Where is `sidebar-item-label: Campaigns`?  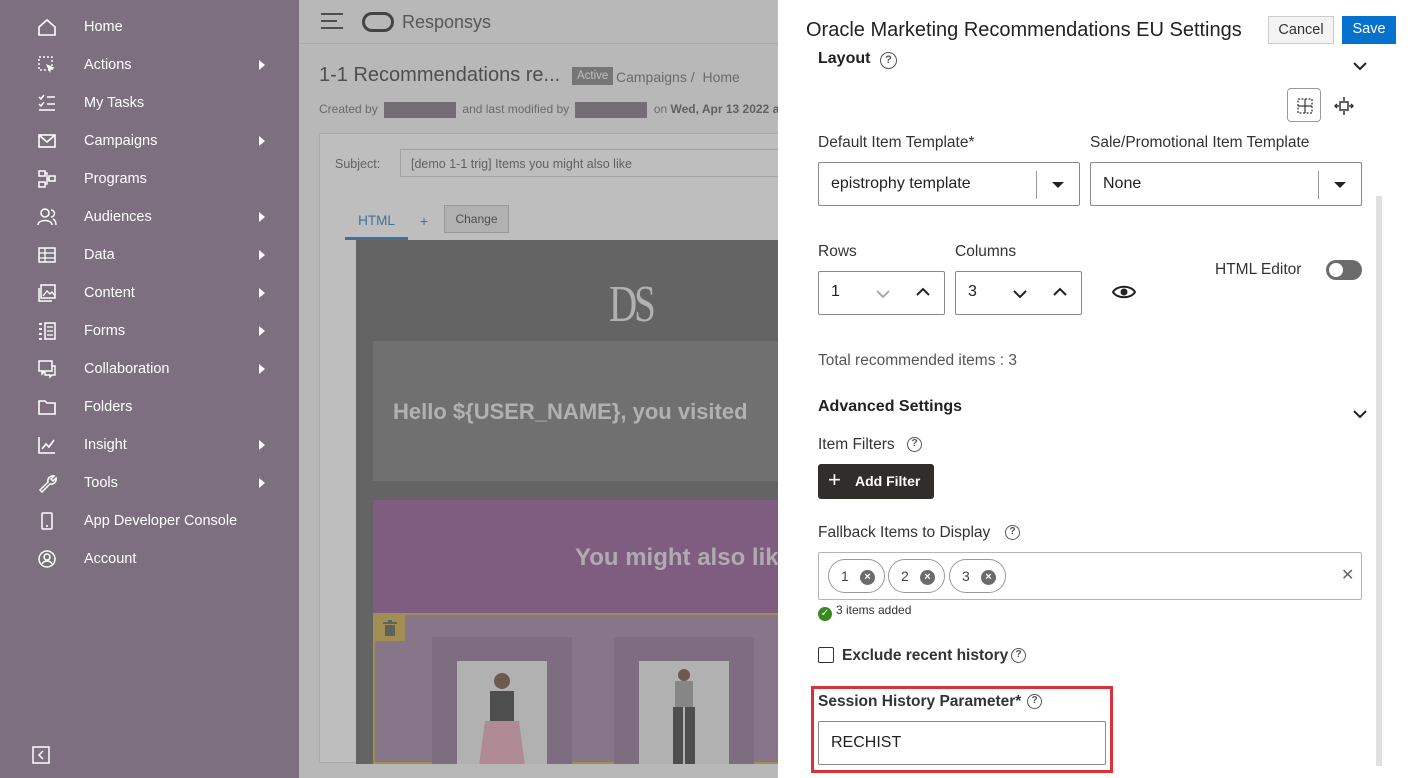
sidebar-item-label: Campaigns is located at coordinates (121, 141).